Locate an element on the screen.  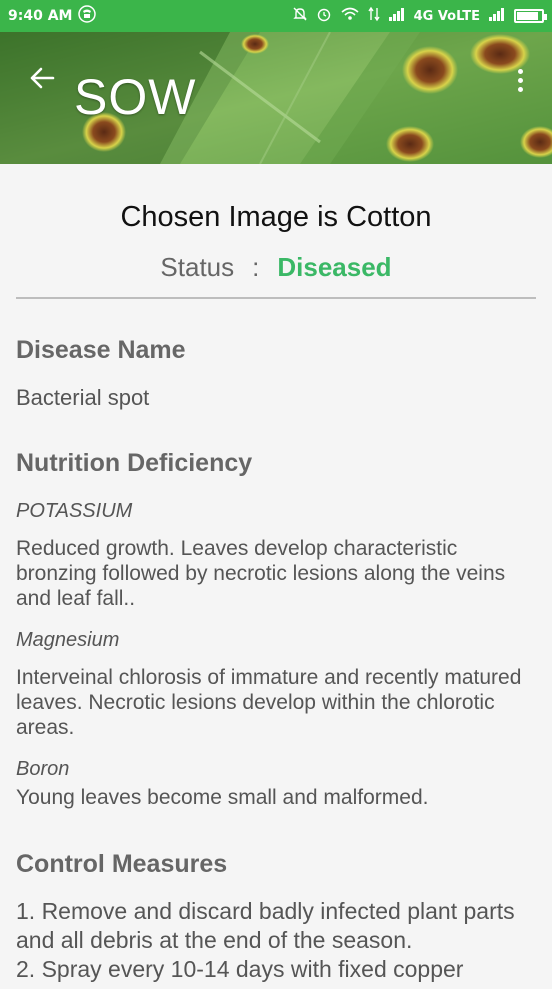
data-transfer-icon is located at coordinates (374, 16).